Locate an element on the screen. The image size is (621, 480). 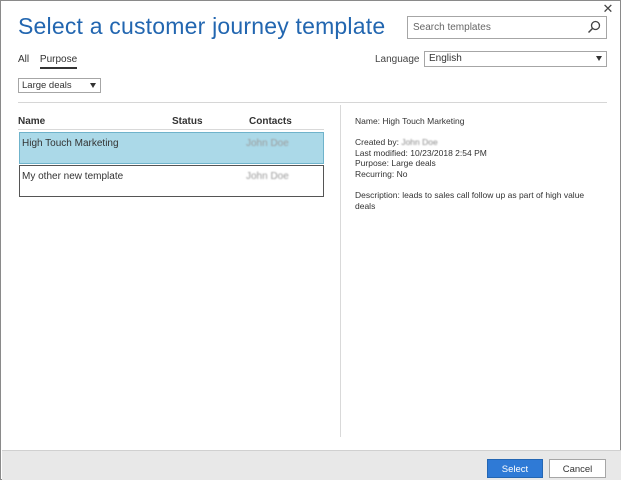
purpose-select: Large deals is located at coordinates (59, 85).